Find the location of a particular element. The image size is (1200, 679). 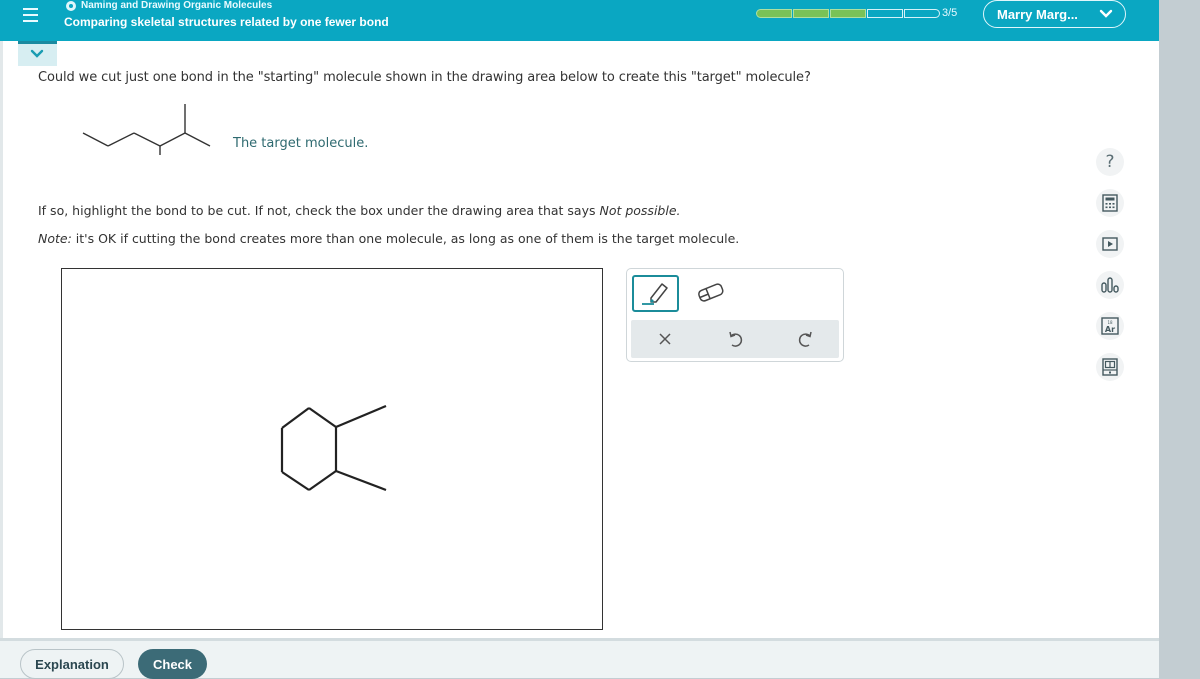

reference-book-icon is located at coordinates (1110, 367).